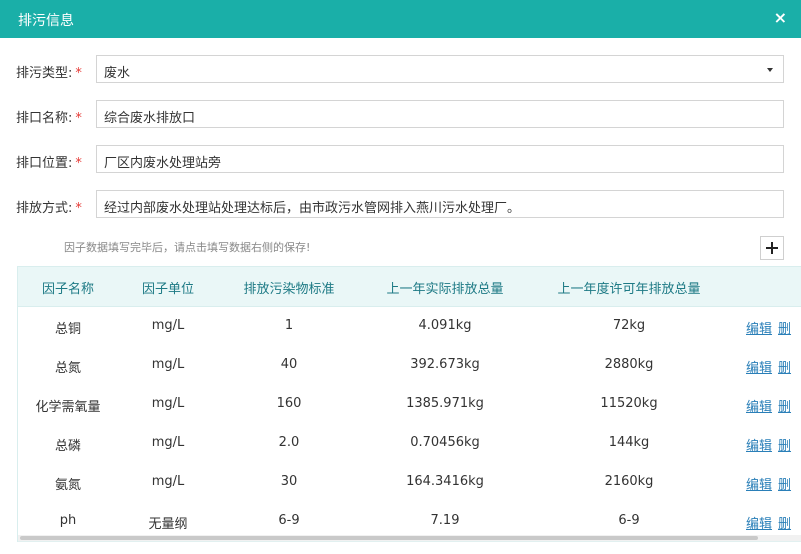 The height and width of the screenshot is (554, 801). Describe the element at coordinates (629, 289) in the screenshot. I see `header-permitted-total: 上一年度许可年排放总量` at that location.